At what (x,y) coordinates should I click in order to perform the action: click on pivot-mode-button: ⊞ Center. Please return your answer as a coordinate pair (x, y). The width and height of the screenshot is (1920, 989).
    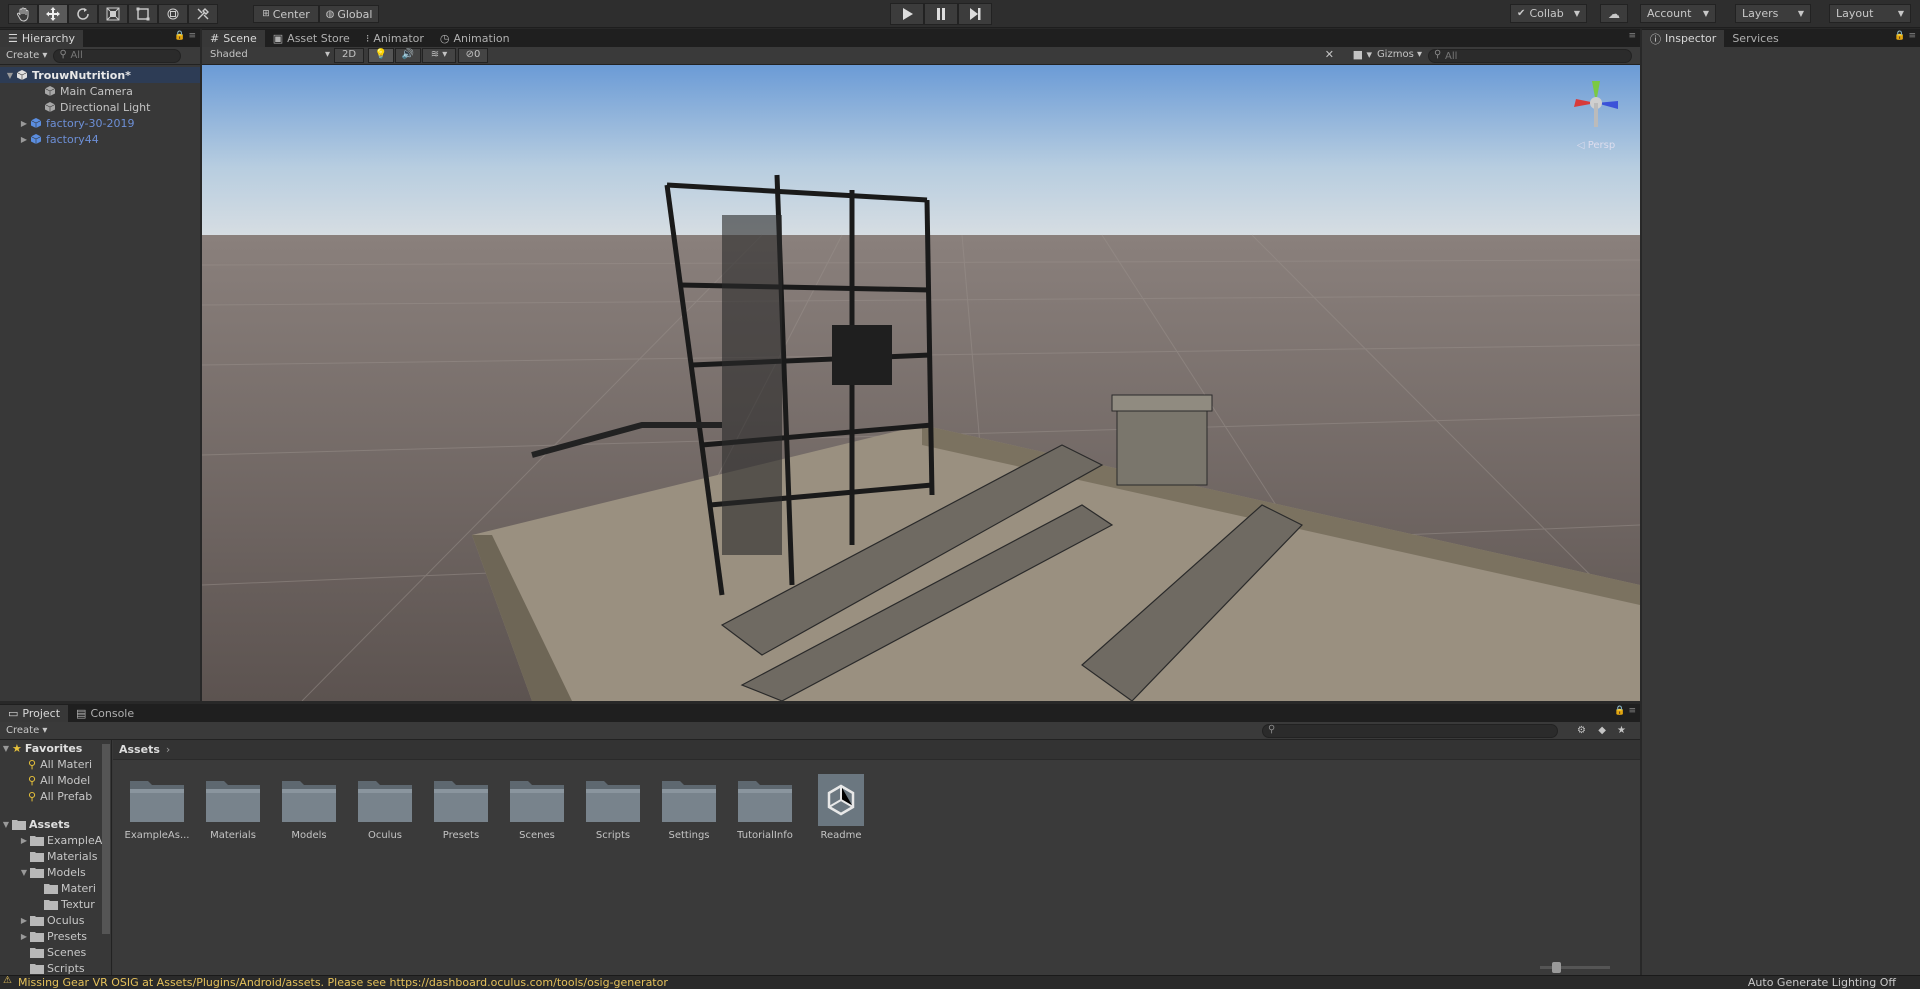
    Looking at the image, I should click on (286, 14).